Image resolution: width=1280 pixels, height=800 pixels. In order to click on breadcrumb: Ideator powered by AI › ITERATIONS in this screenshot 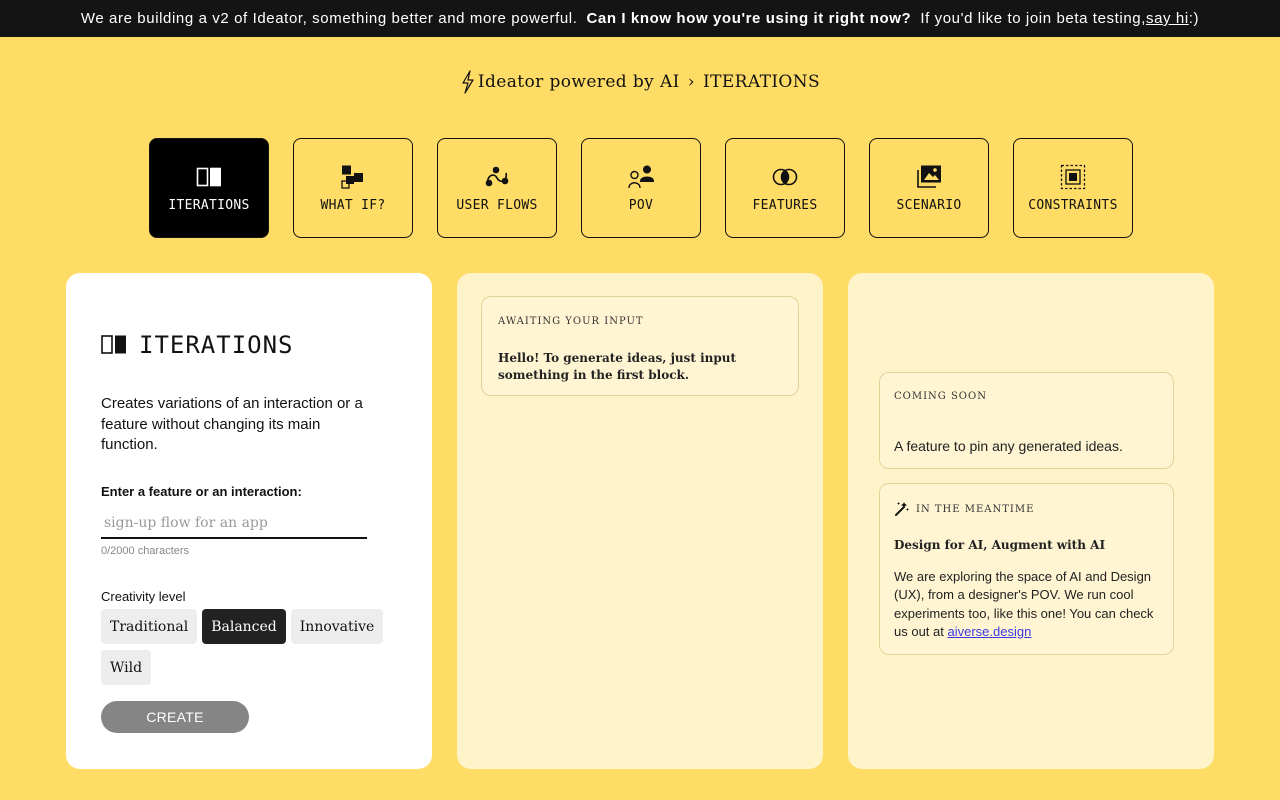, I will do `click(640, 82)`.